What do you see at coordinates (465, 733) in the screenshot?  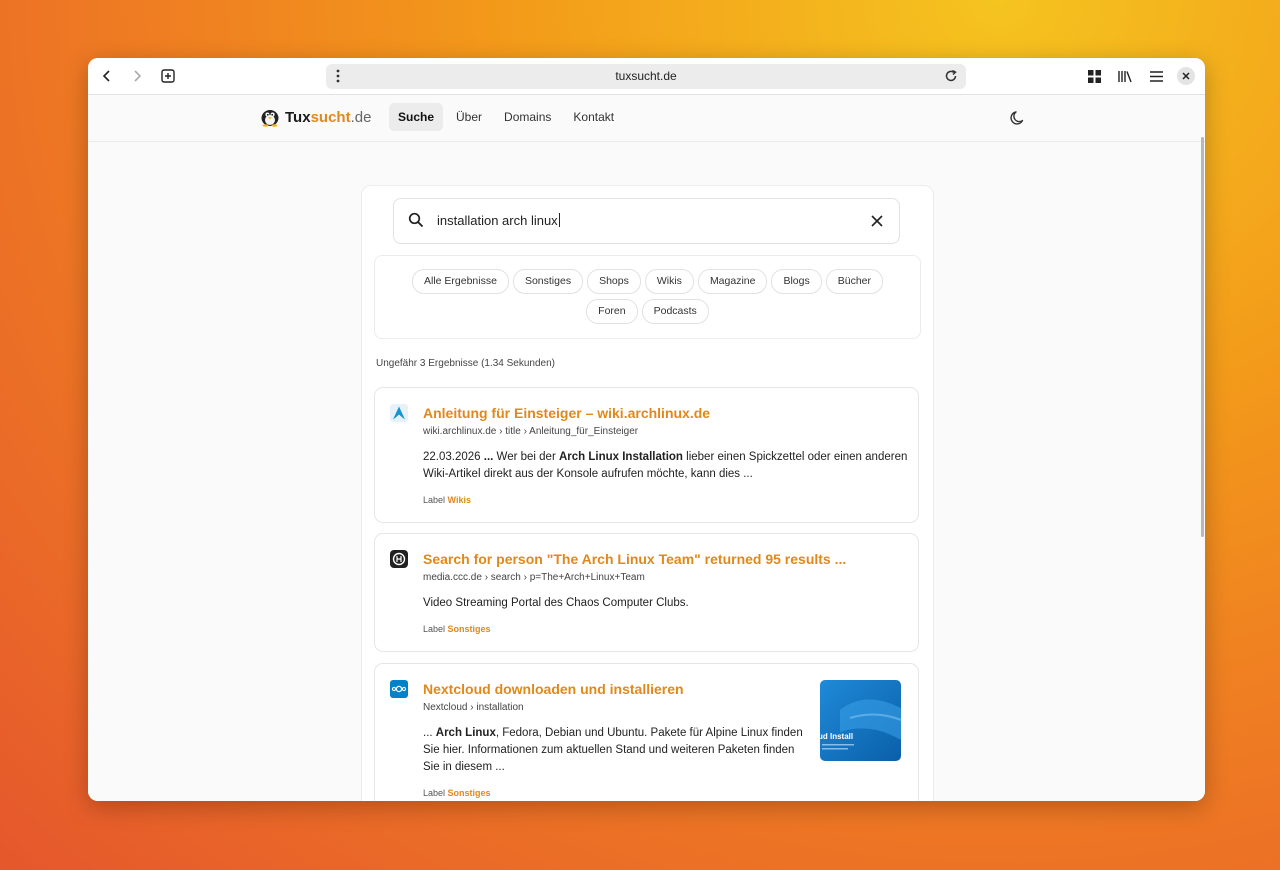 I see `snippet-highlight: Arch Linux` at bounding box center [465, 733].